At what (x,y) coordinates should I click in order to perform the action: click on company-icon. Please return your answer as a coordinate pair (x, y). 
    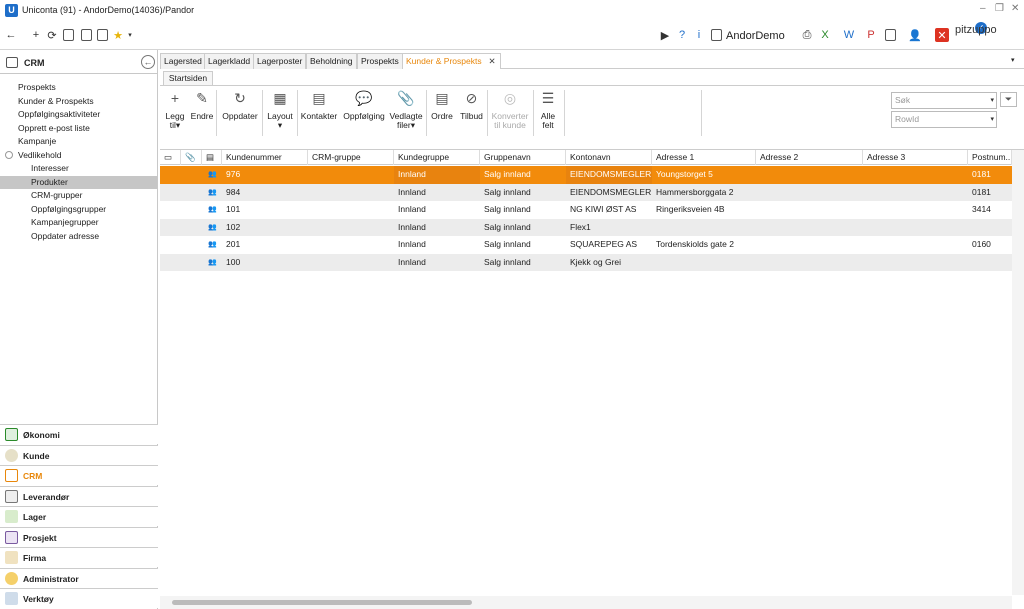
    Looking at the image, I should click on (716, 35).